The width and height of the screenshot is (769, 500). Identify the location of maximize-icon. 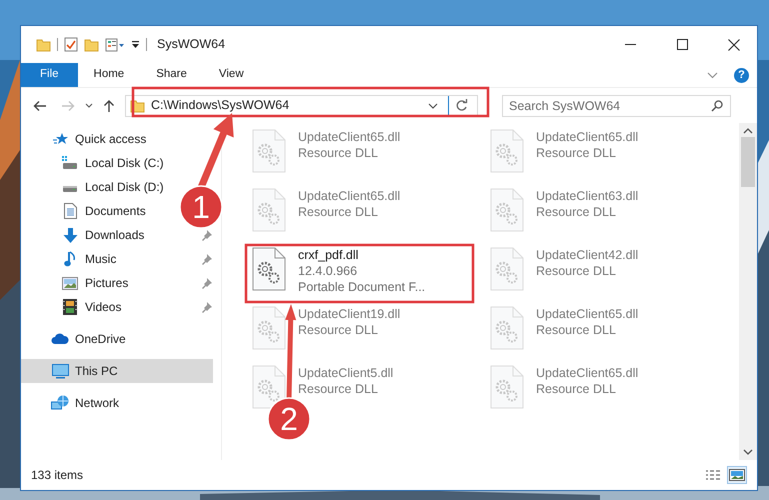
(682, 44).